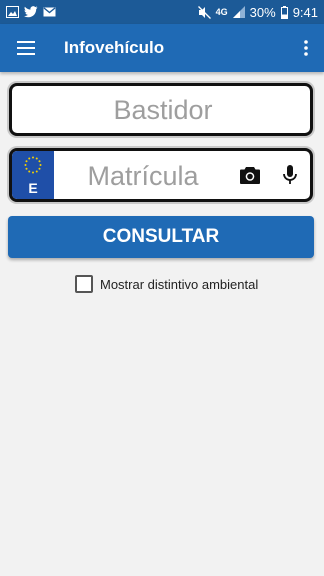 The width and height of the screenshot is (324, 576). What do you see at coordinates (238, 12) in the screenshot?
I see `signal-icon` at bounding box center [238, 12].